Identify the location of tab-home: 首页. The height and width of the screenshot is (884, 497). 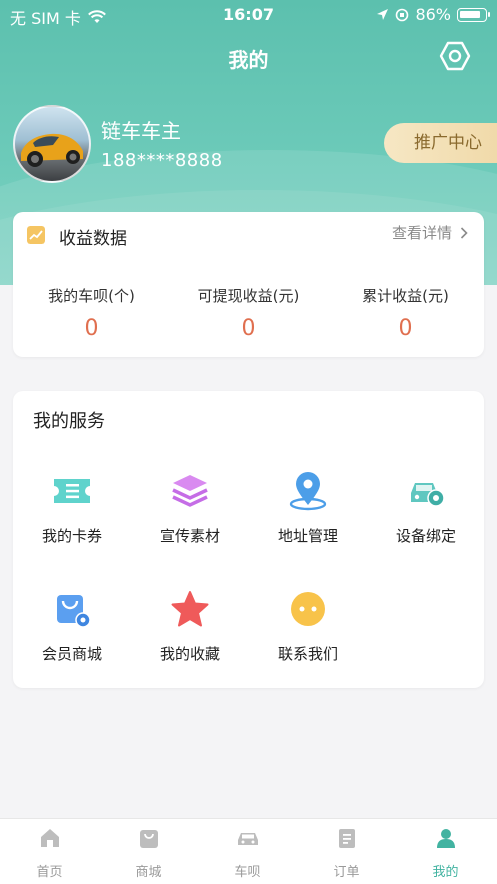
(49, 853).